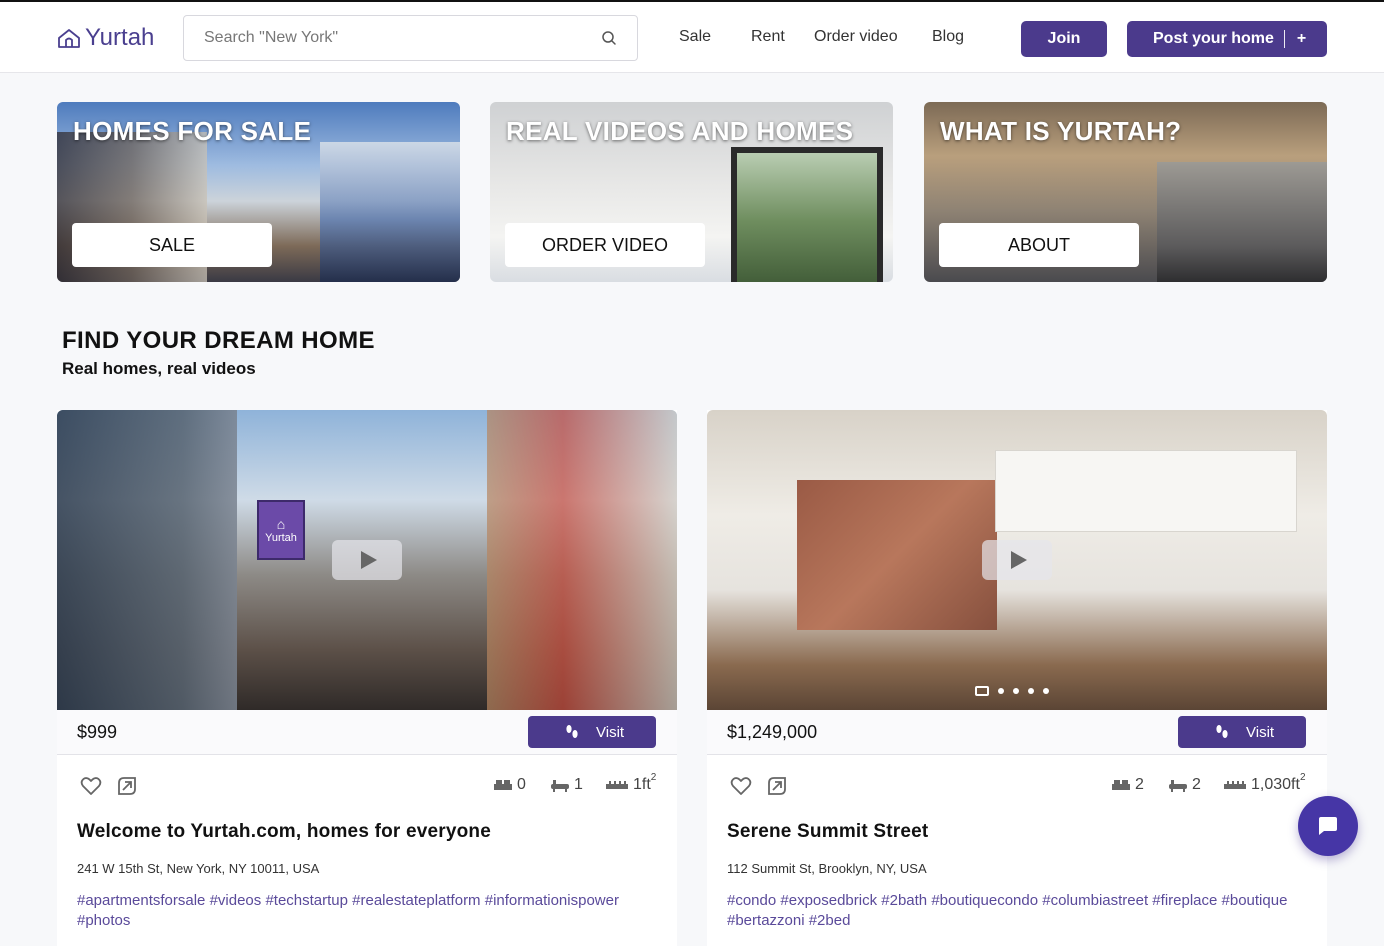 This screenshot has width=1384, height=946. What do you see at coordinates (1284, 39) in the screenshot?
I see `post-button-divider` at bounding box center [1284, 39].